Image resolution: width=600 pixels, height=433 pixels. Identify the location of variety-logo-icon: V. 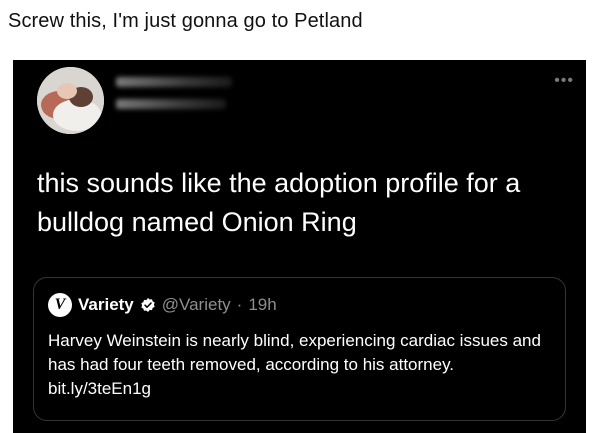
(60, 305).